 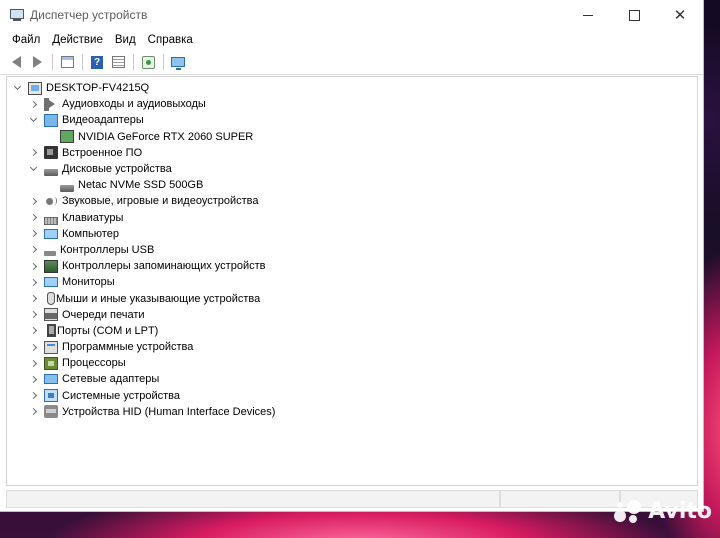 What do you see at coordinates (352, 379) in the screenshot?
I see `tree-item-network-adapters: Сетевые адаптеры` at bounding box center [352, 379].